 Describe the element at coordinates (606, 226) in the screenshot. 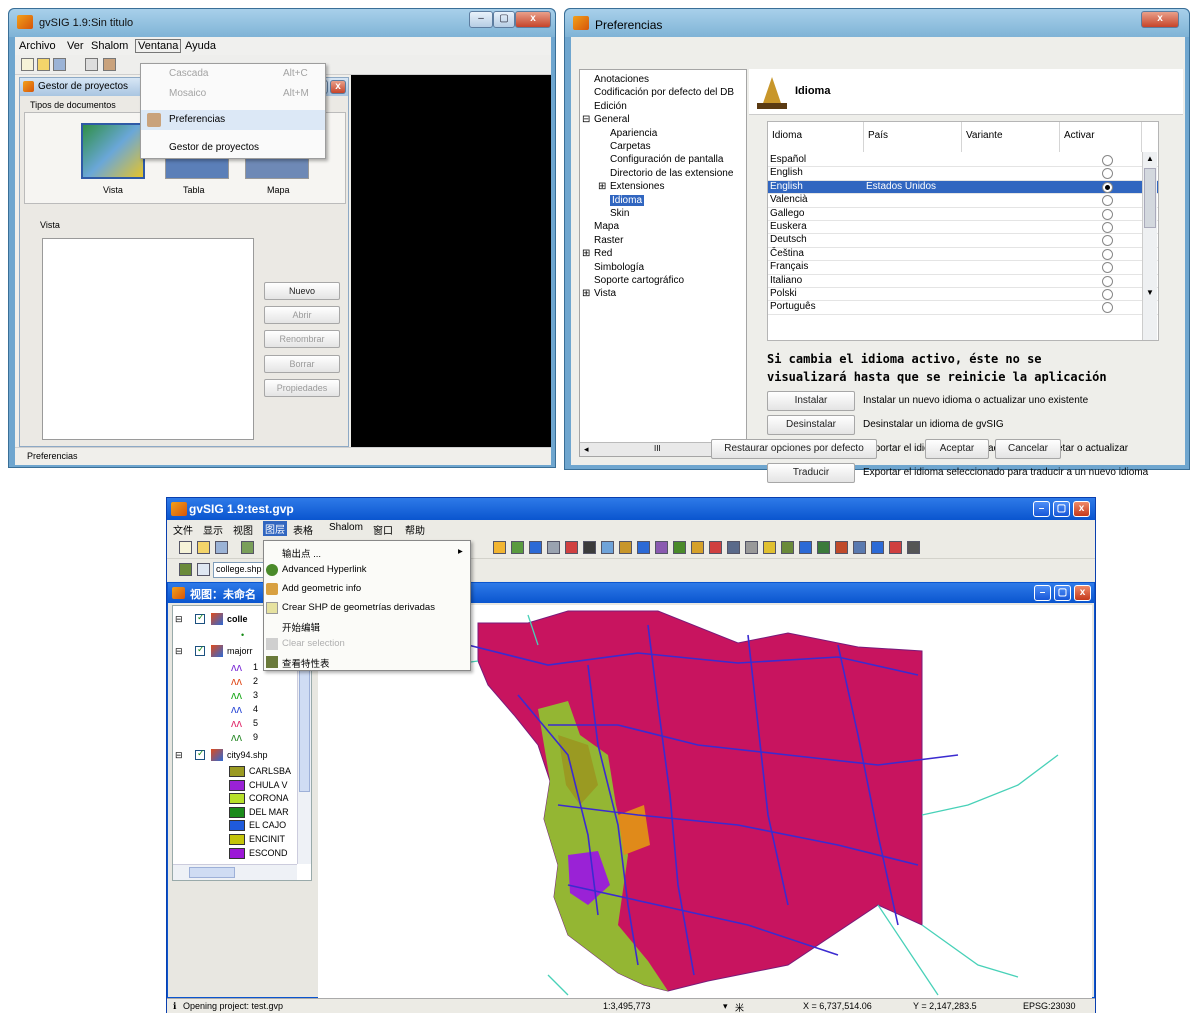

I see `tree-node: Mapa` at that location.